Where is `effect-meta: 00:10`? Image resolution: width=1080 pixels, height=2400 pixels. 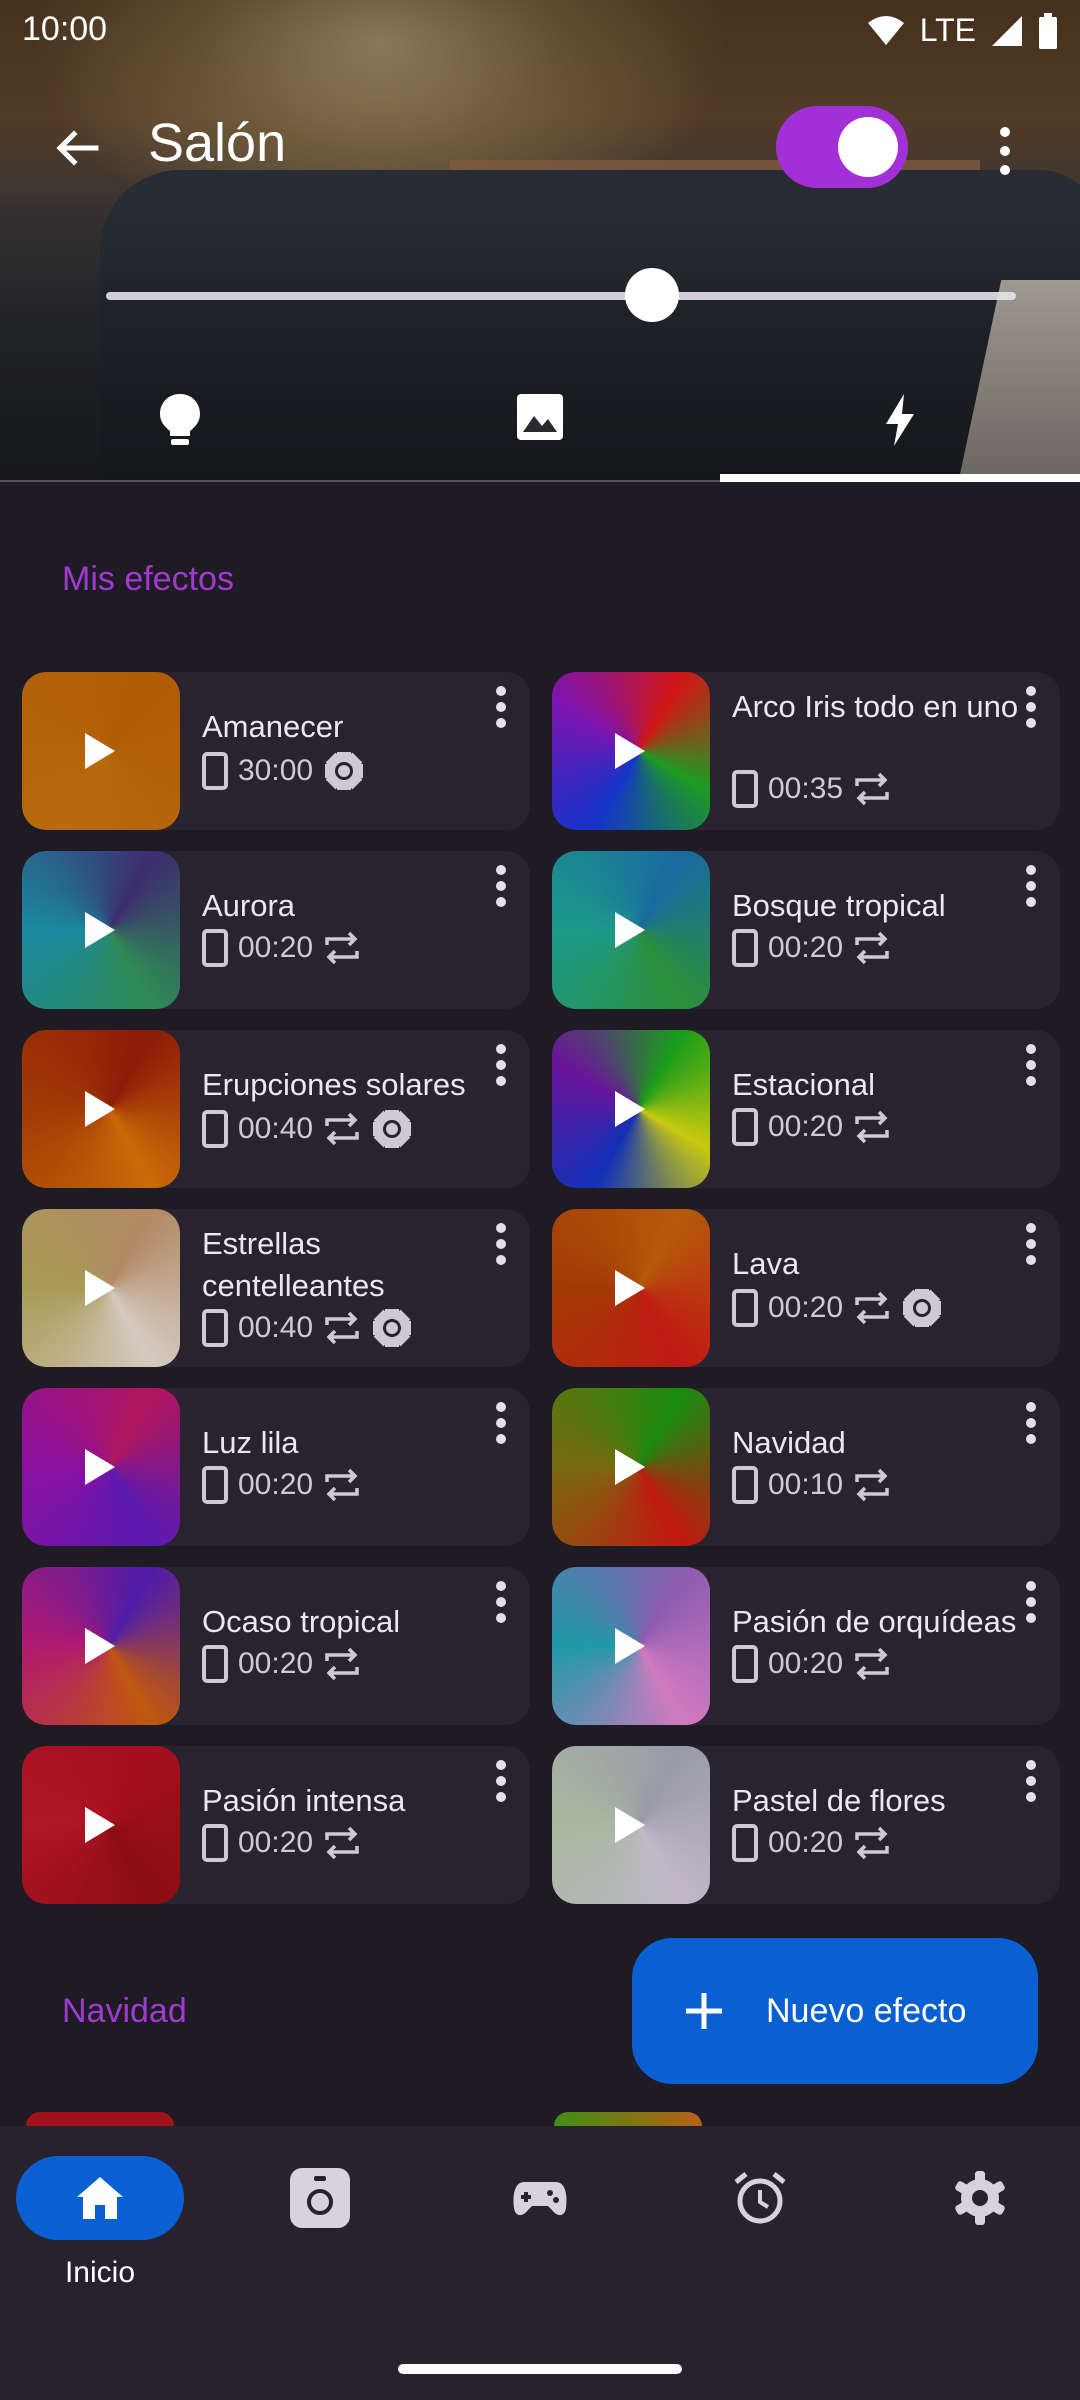
effect-meta: 00:10 is located at coordinates (811, 1485).